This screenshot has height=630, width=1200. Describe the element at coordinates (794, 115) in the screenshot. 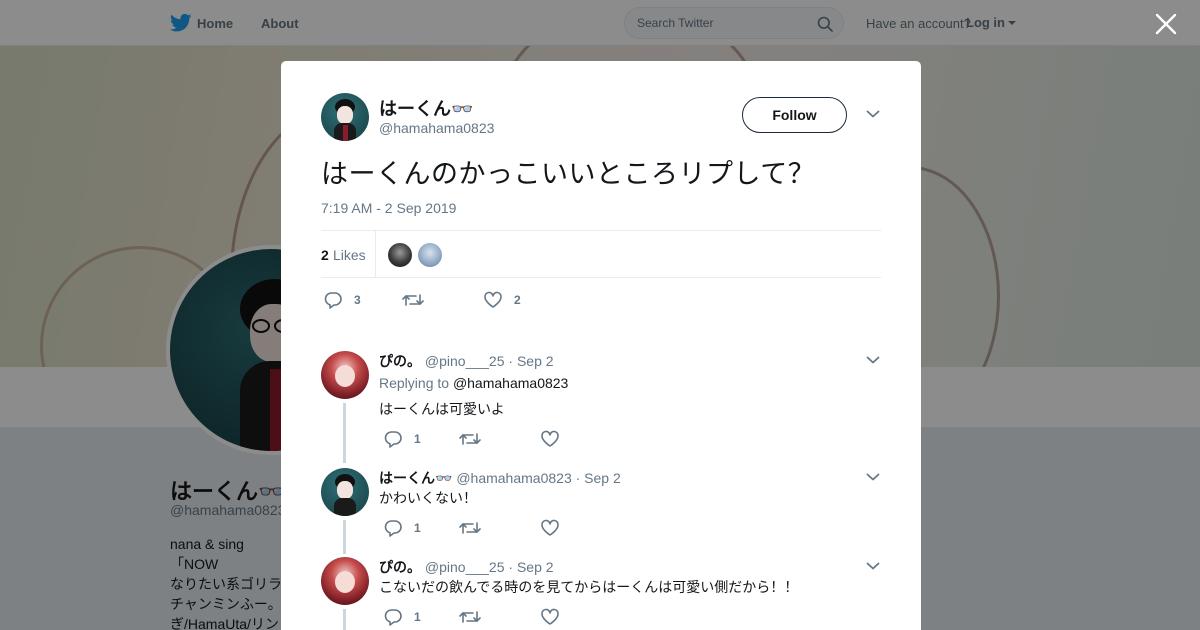

I see `follow-button: Follow` at that location.